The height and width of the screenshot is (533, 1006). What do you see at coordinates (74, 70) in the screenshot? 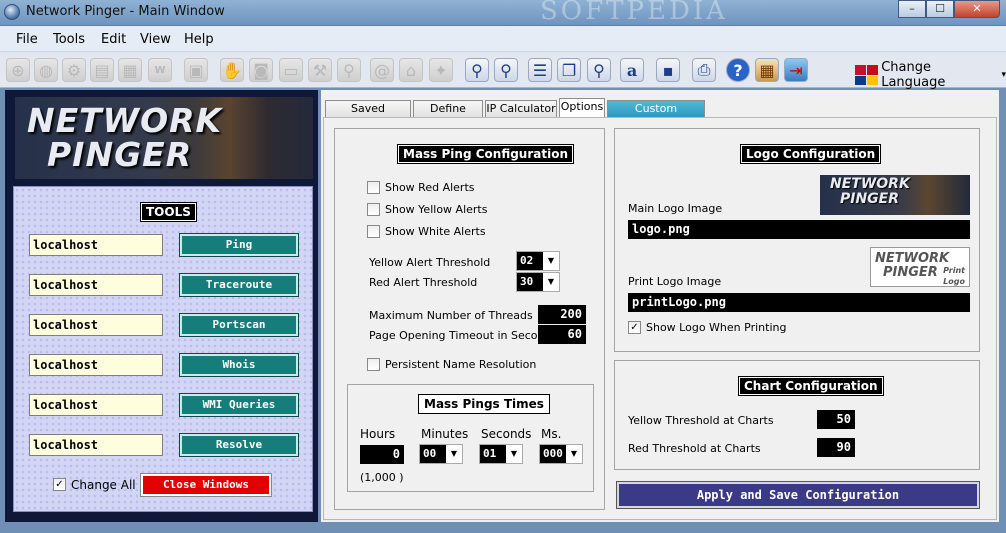
I see `network-icon: ⚙` at bounding box center [74, 70].